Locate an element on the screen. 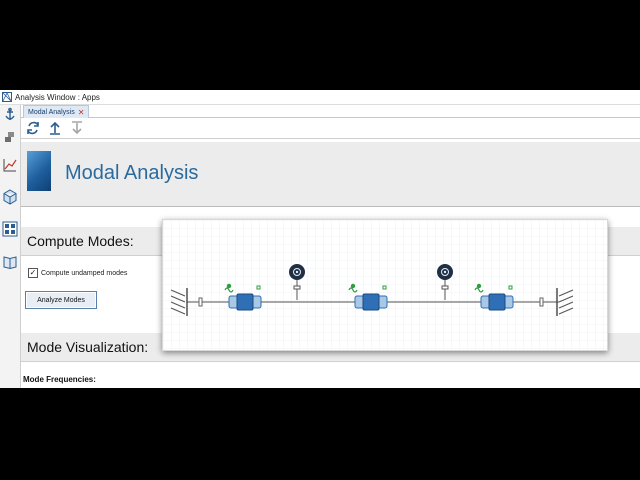 The image size is (640, 480). undamped-checkbox-row: ✓ Compute undamped modes is located at coordinates (77, 273).